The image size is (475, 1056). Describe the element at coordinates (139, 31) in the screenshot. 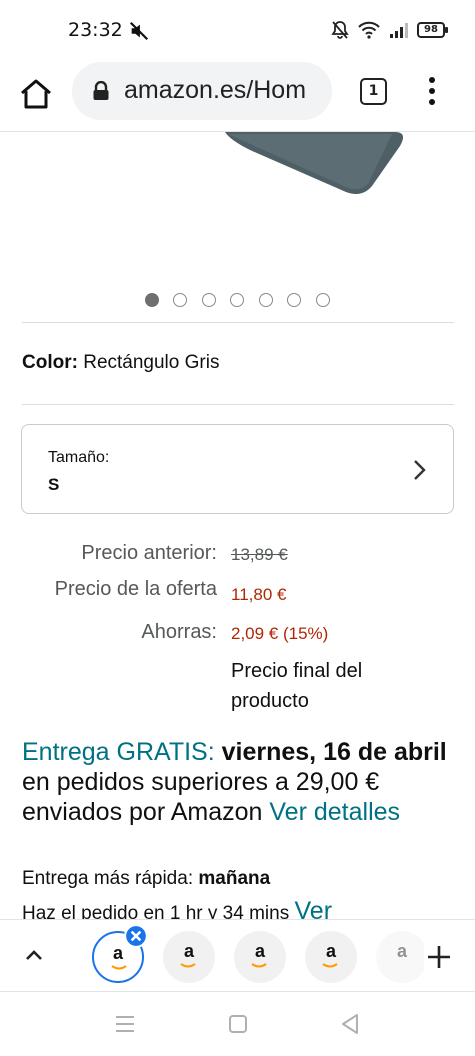

I see `mute-icon` at that location.